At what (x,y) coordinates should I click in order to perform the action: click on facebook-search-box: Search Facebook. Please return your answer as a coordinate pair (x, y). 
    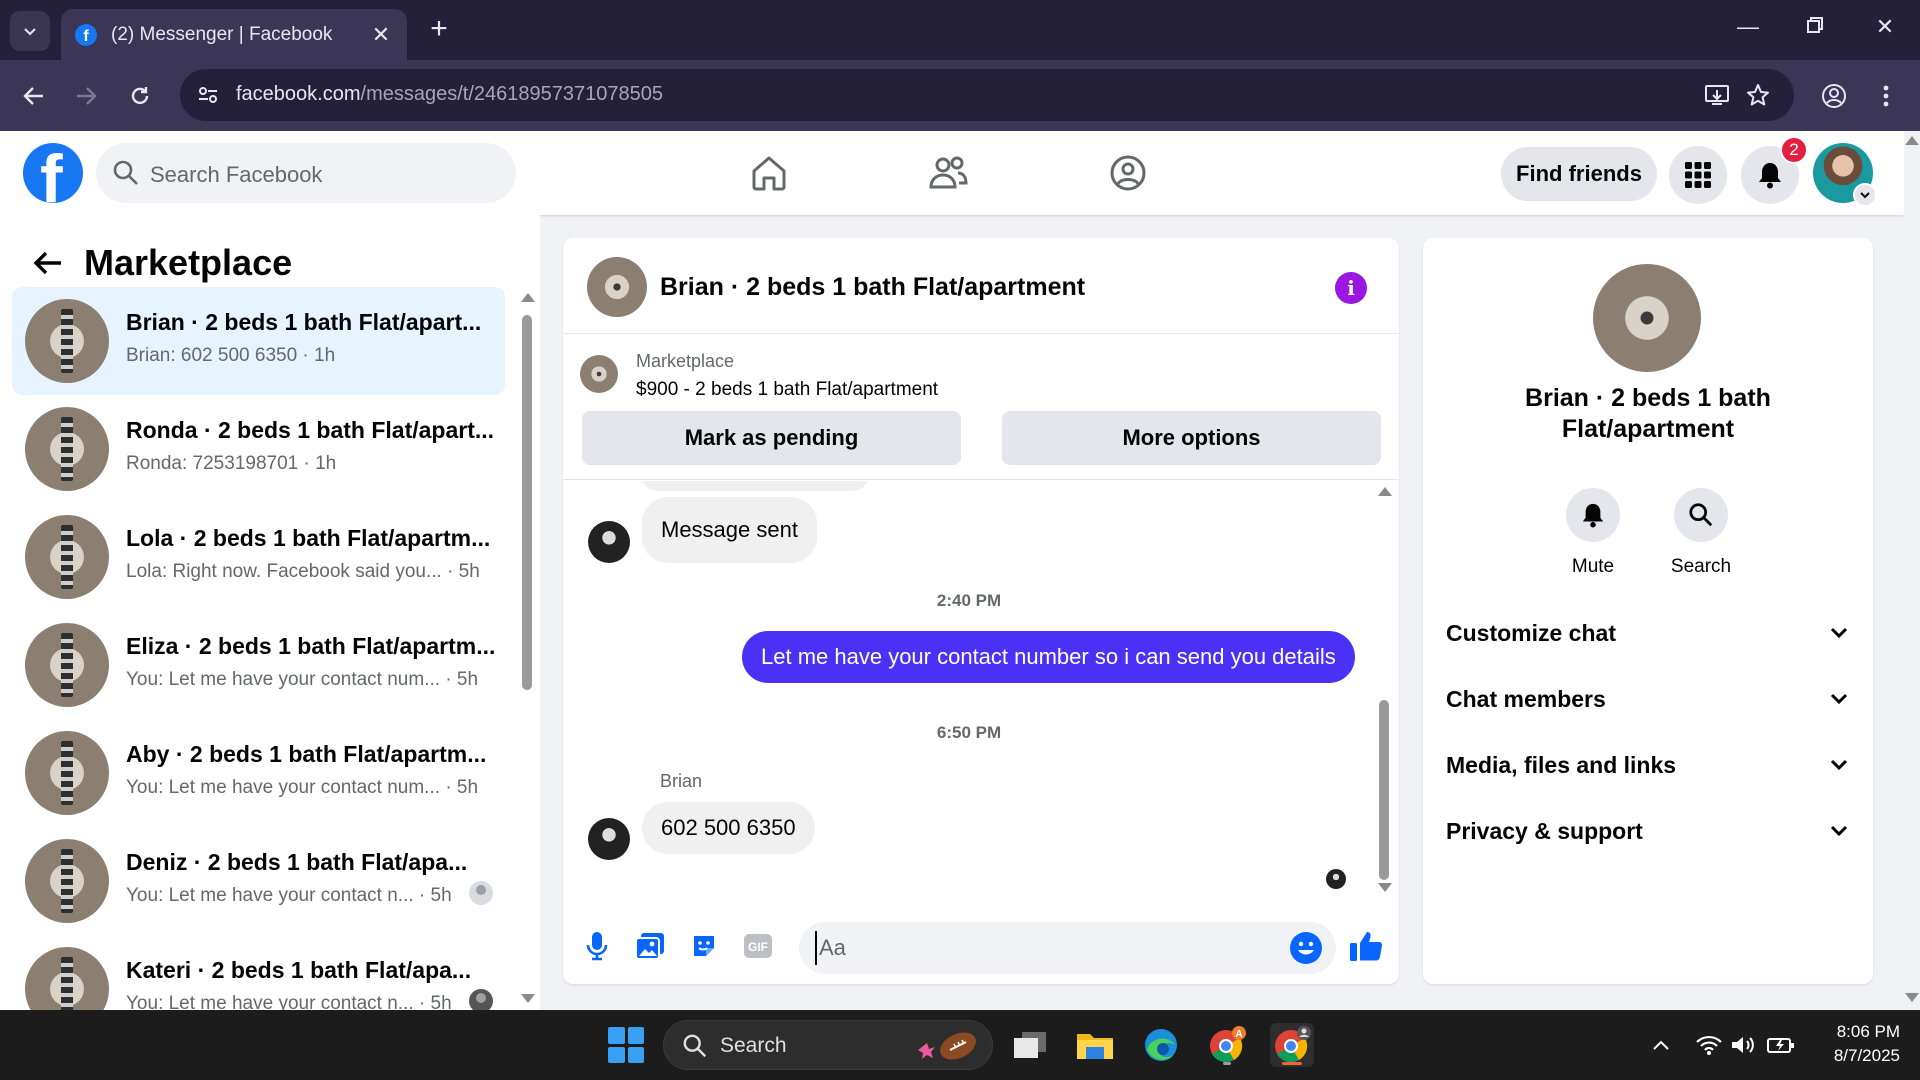
    Looking at the image, I should click on (306, 173).